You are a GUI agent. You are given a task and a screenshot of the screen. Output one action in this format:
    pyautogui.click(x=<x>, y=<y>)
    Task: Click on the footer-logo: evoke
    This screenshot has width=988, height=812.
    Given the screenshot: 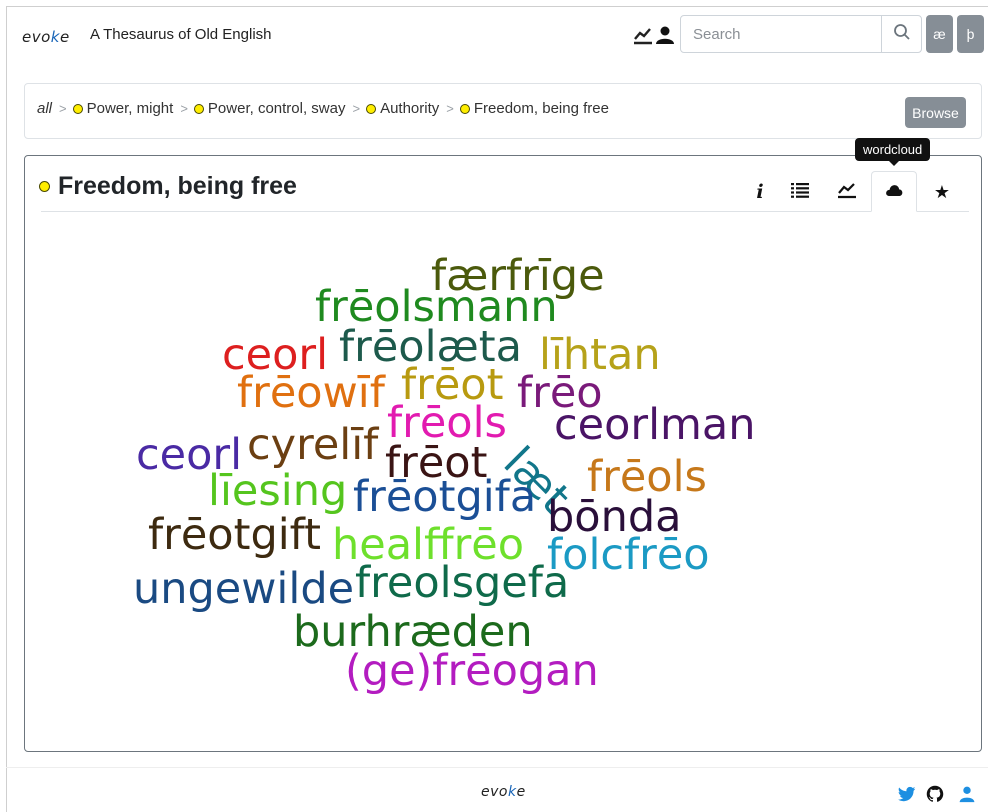 What is the action you would take?
    pyautogui.click(x=503, y=792)
    